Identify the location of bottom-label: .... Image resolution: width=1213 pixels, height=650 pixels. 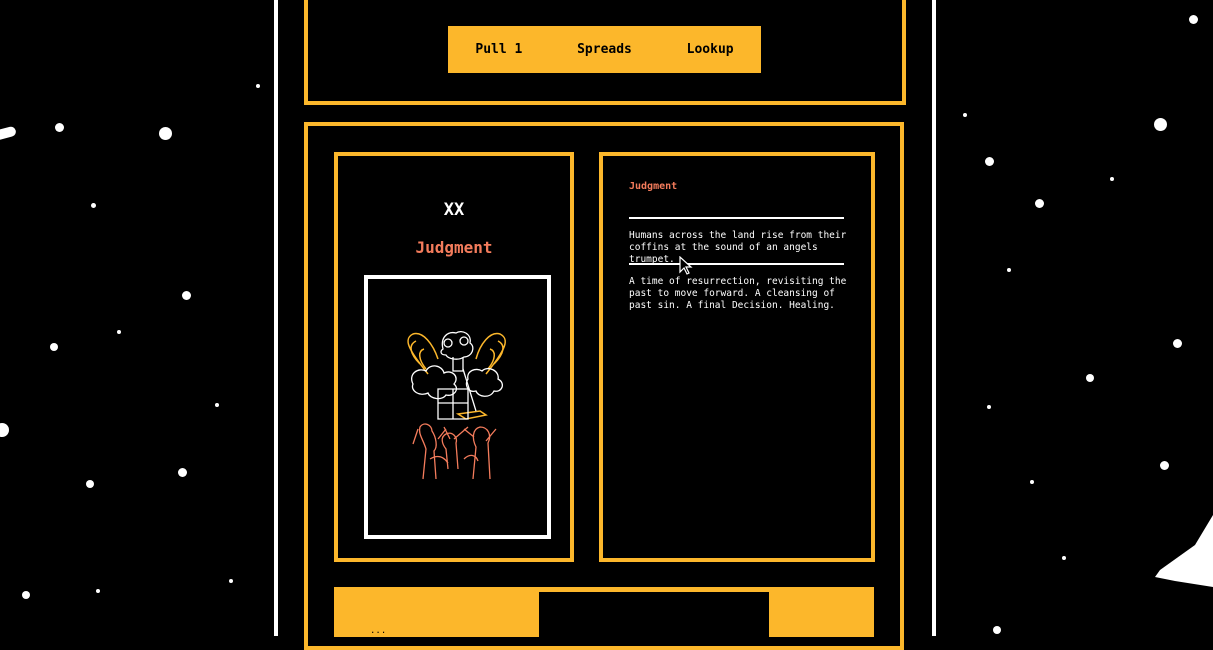
(378, 631).